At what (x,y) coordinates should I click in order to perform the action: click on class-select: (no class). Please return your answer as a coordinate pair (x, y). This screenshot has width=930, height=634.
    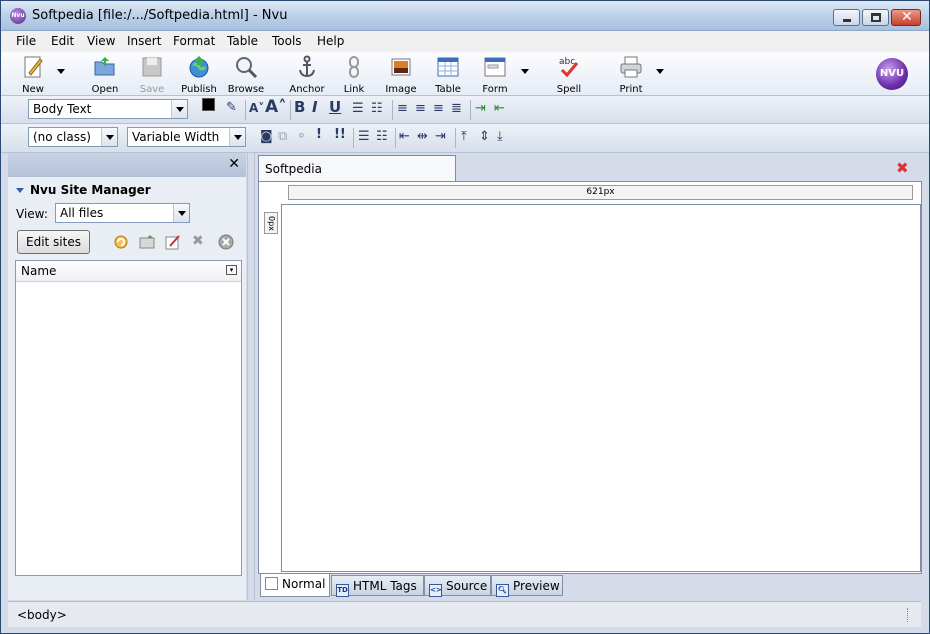
    Looking at the image, I should click on (73, 137).